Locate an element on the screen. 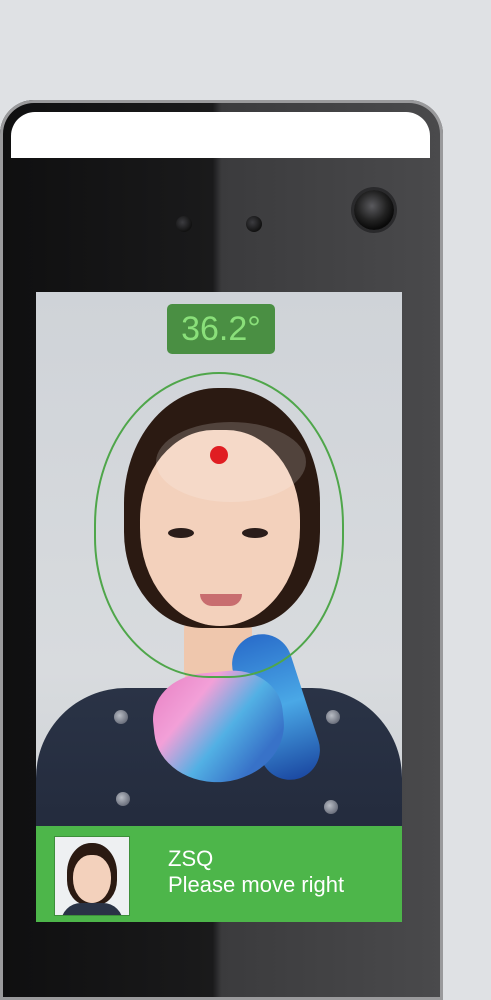 Image resolution: width=491 pixels, height=1000 pixels. thumbnail-face is located at coordinates (92, 879).